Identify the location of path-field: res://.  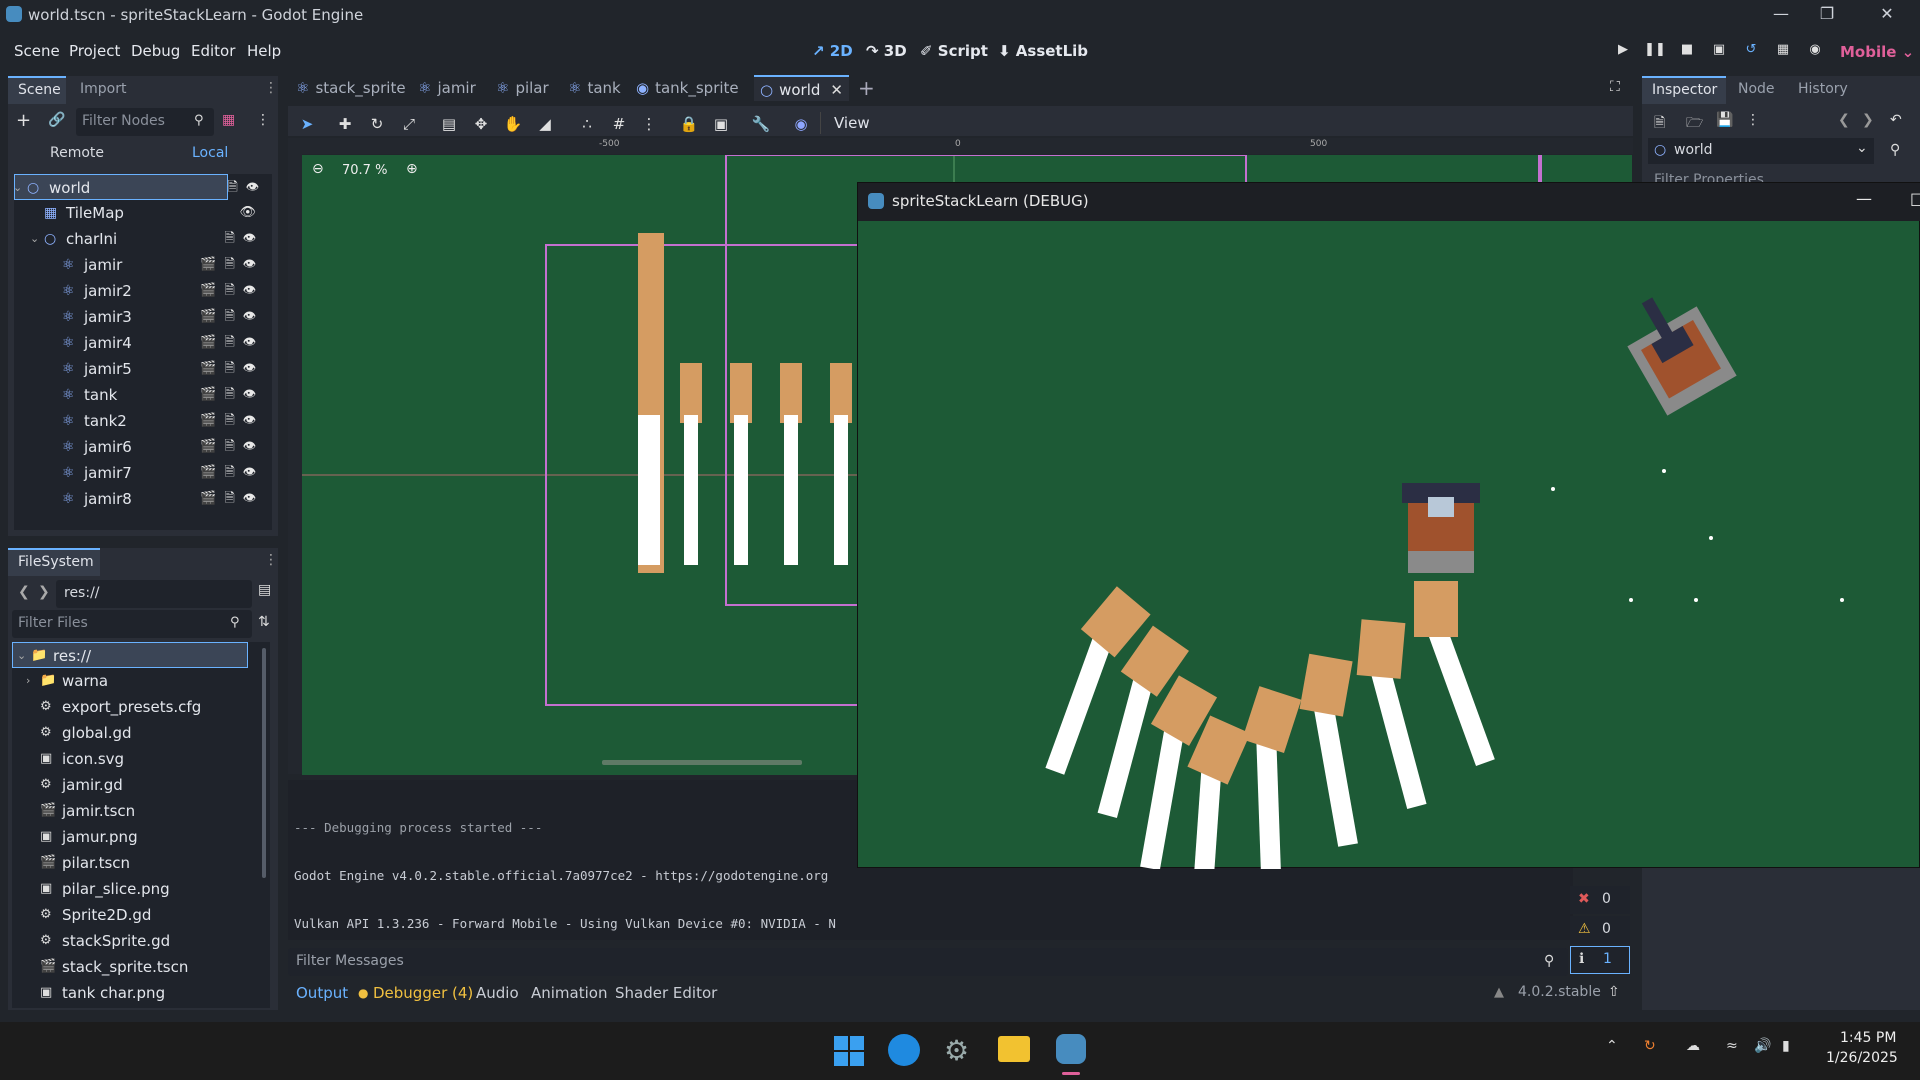
(154, 594).